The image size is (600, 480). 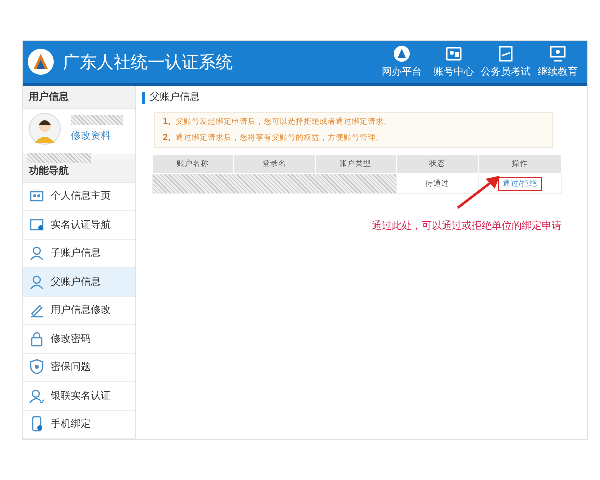 I want to click on user-check-icon, so click(x=37, y=396).